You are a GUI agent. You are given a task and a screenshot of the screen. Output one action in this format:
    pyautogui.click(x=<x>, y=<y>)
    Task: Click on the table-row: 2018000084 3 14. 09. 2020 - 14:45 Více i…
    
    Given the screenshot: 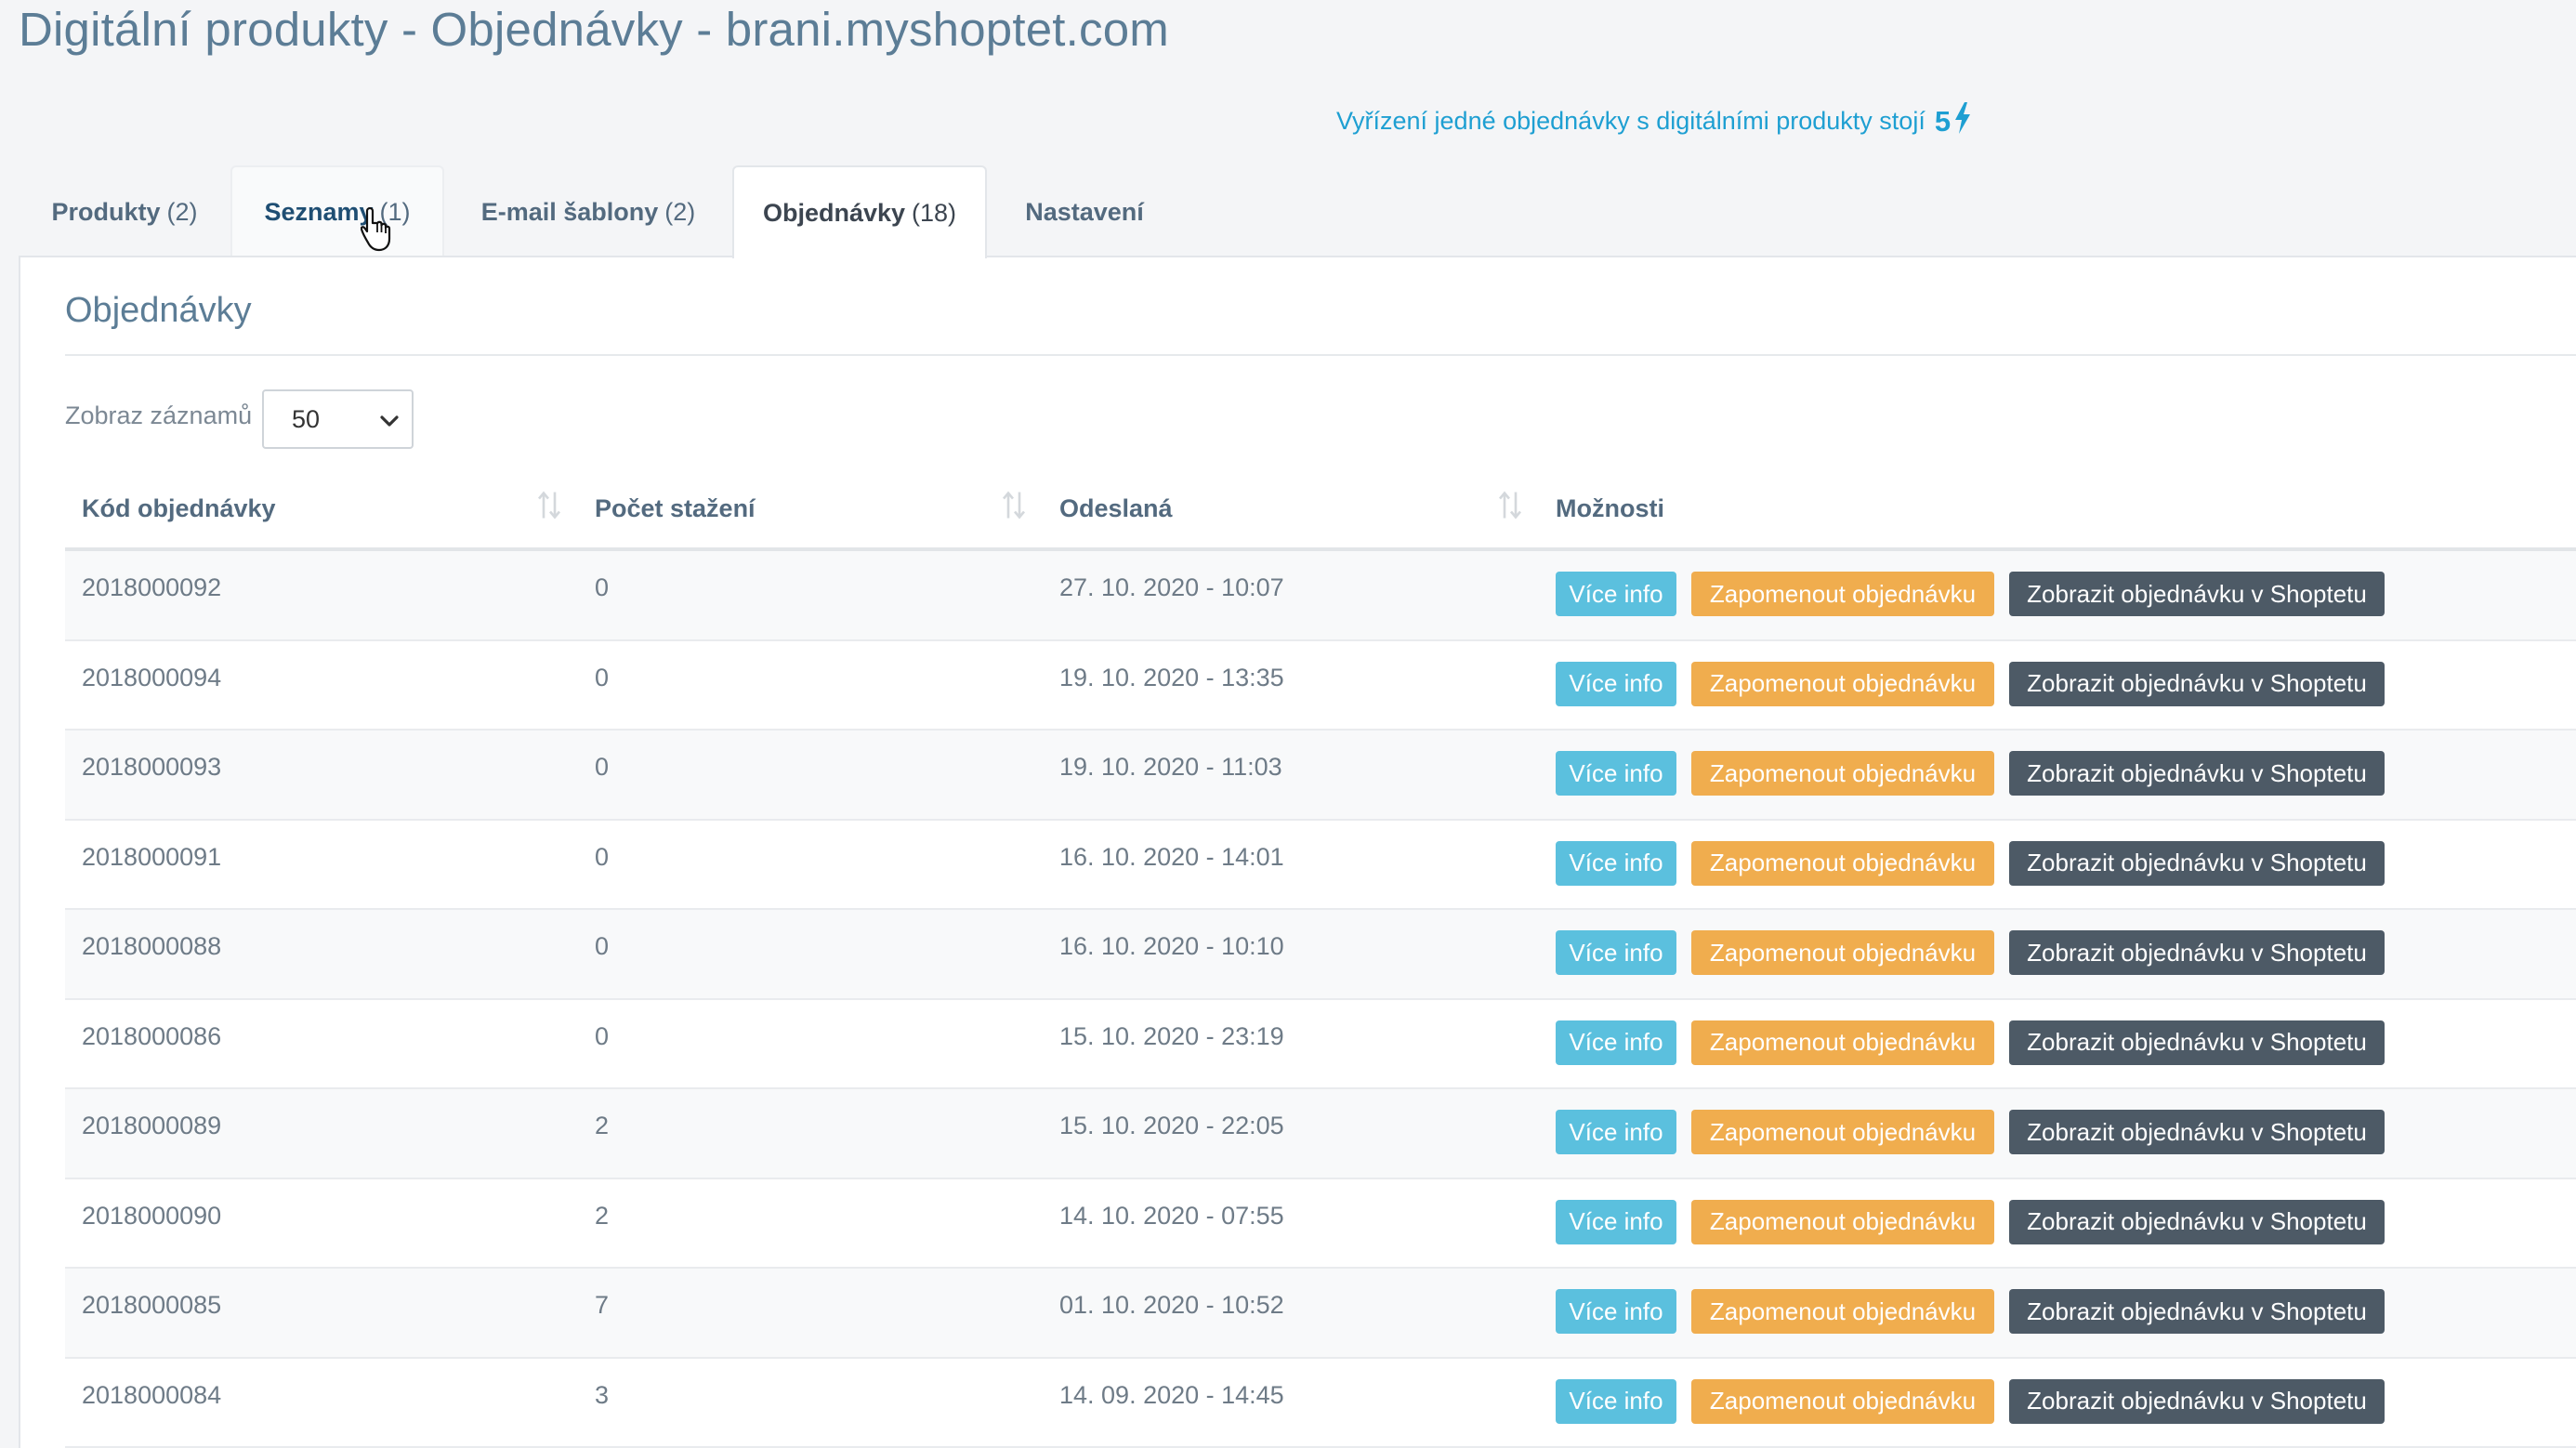 What is the action you would take?
    pyautogui.click(x=1320, y=1403)
    